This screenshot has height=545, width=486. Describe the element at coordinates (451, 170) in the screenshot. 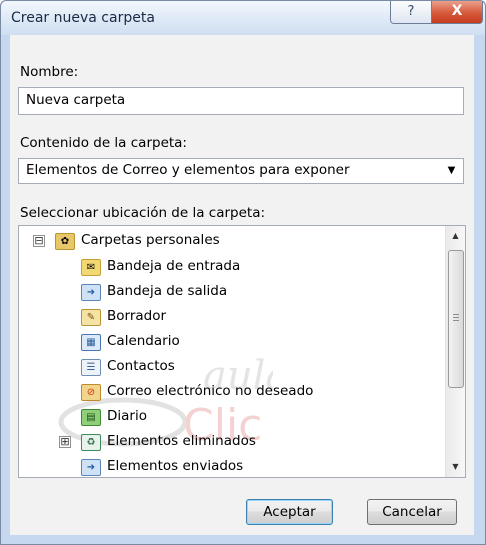

I see `dropdown-arrow-icon: ▼` at that location.